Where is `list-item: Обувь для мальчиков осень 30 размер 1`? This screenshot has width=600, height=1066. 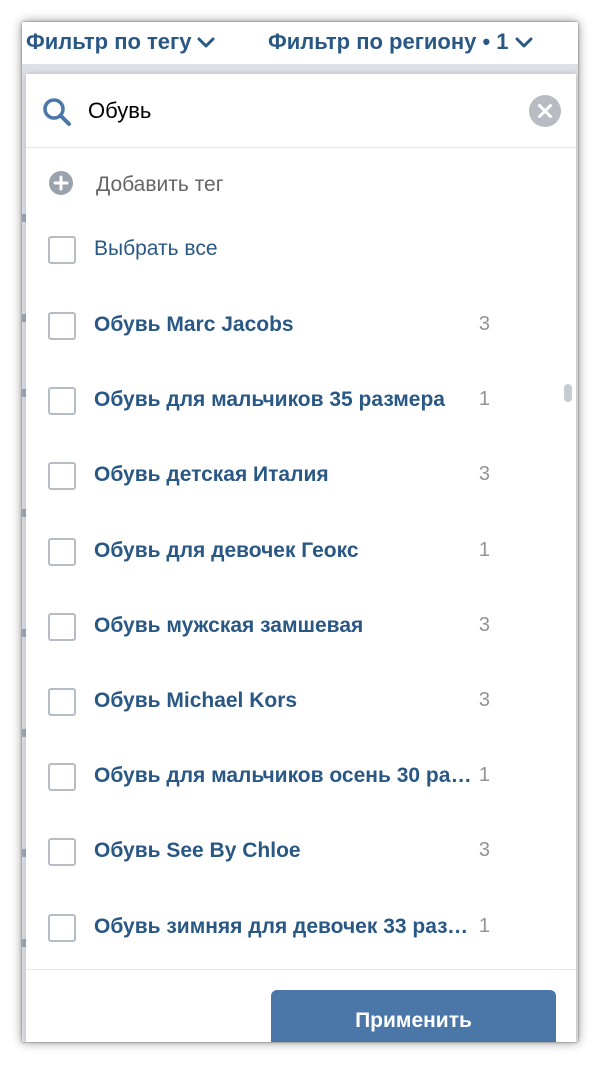 list-item: Обувь для мальчиков осень 30 размер 1 is located at coordinates (296, 777).